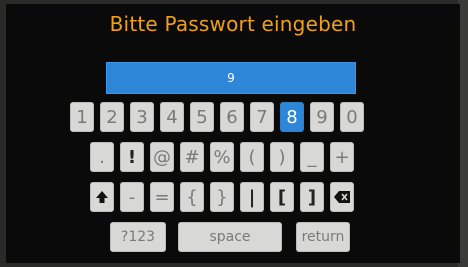 This screenshot has width=468, height=267. Describe the element at coordinates (138, 237) in the screenshot. I see `mode-switch-key: ?123` at that location.